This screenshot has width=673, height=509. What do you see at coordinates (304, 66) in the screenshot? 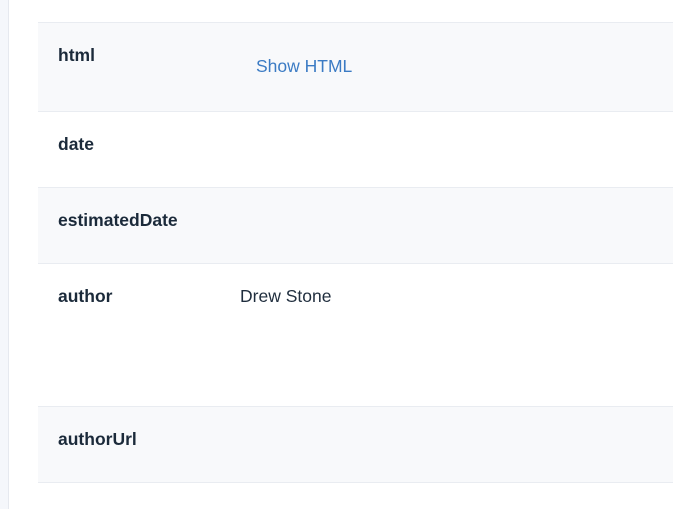
I see `show-html-link: Show HTML` at bounding box center [304, 66].